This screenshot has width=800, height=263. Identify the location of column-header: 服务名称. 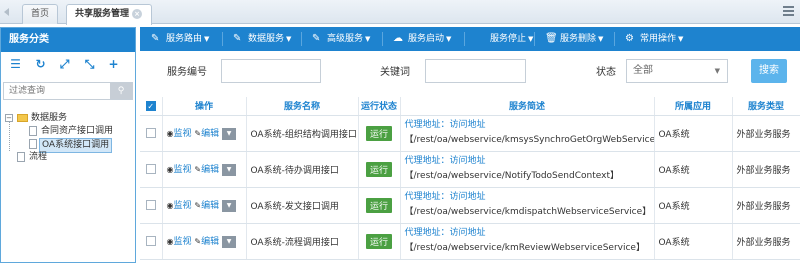
(302, 106).